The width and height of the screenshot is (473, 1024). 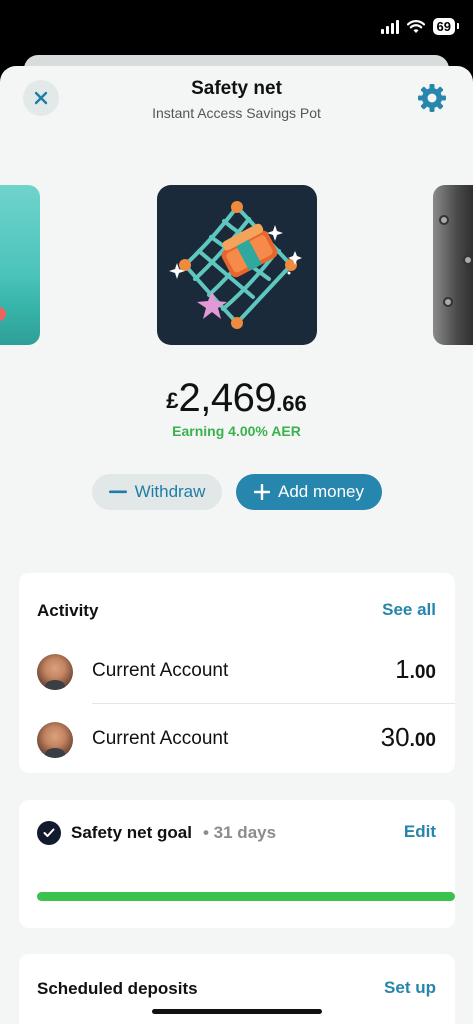 I want to click on activity-row: Current Account 30.00, so click(x=237, y=740).